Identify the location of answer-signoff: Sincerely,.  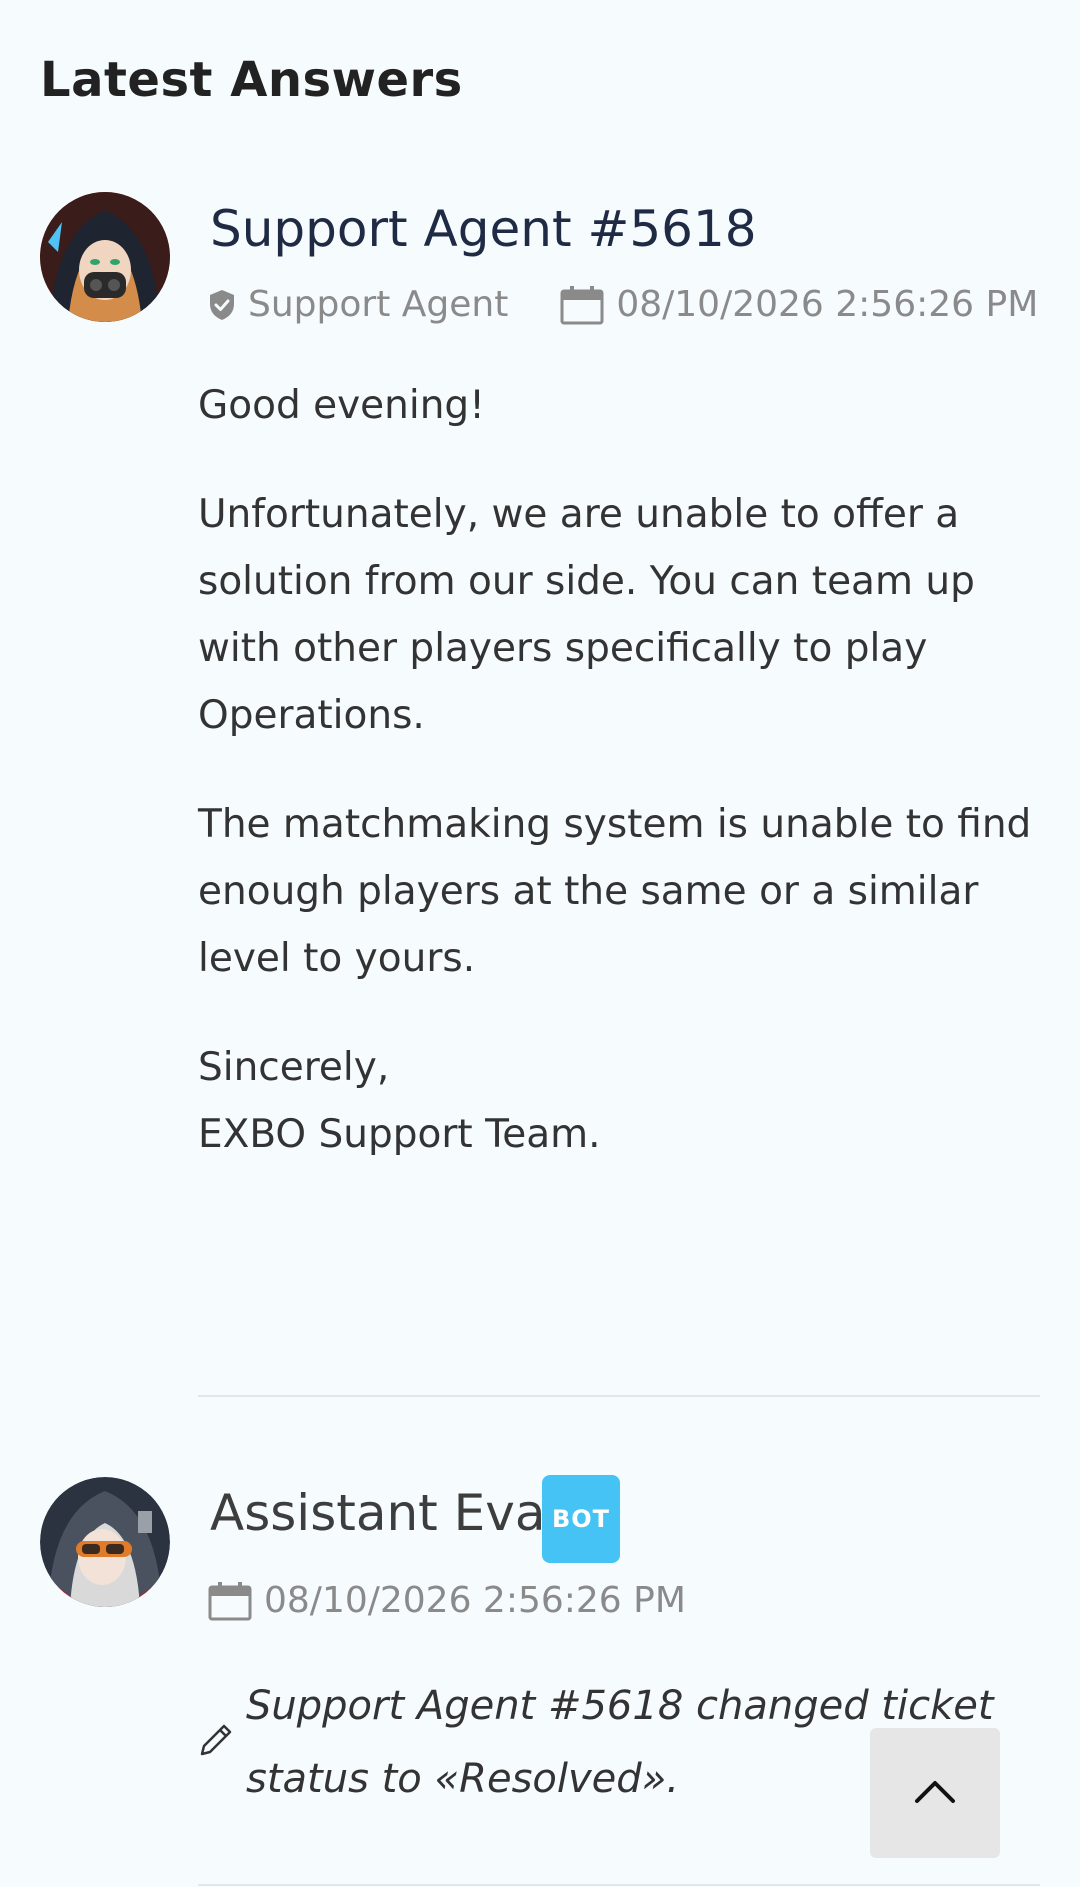
(294, 1067).